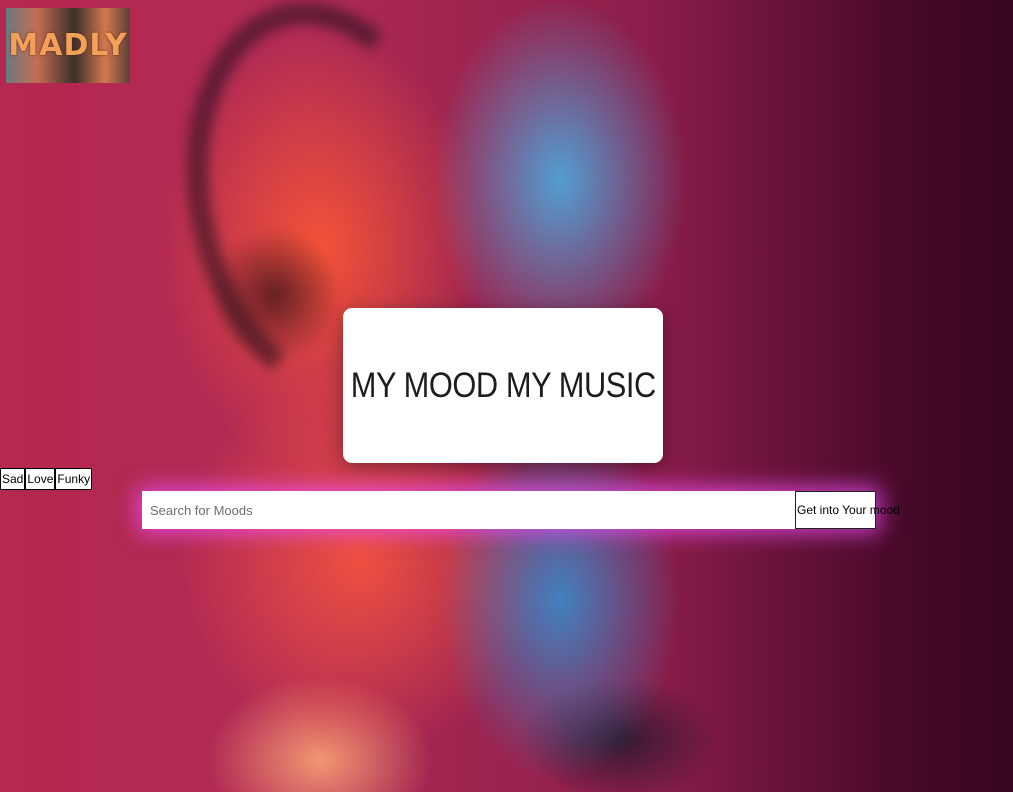  I want to click on site-logo: MADLY, so click(68, 45).